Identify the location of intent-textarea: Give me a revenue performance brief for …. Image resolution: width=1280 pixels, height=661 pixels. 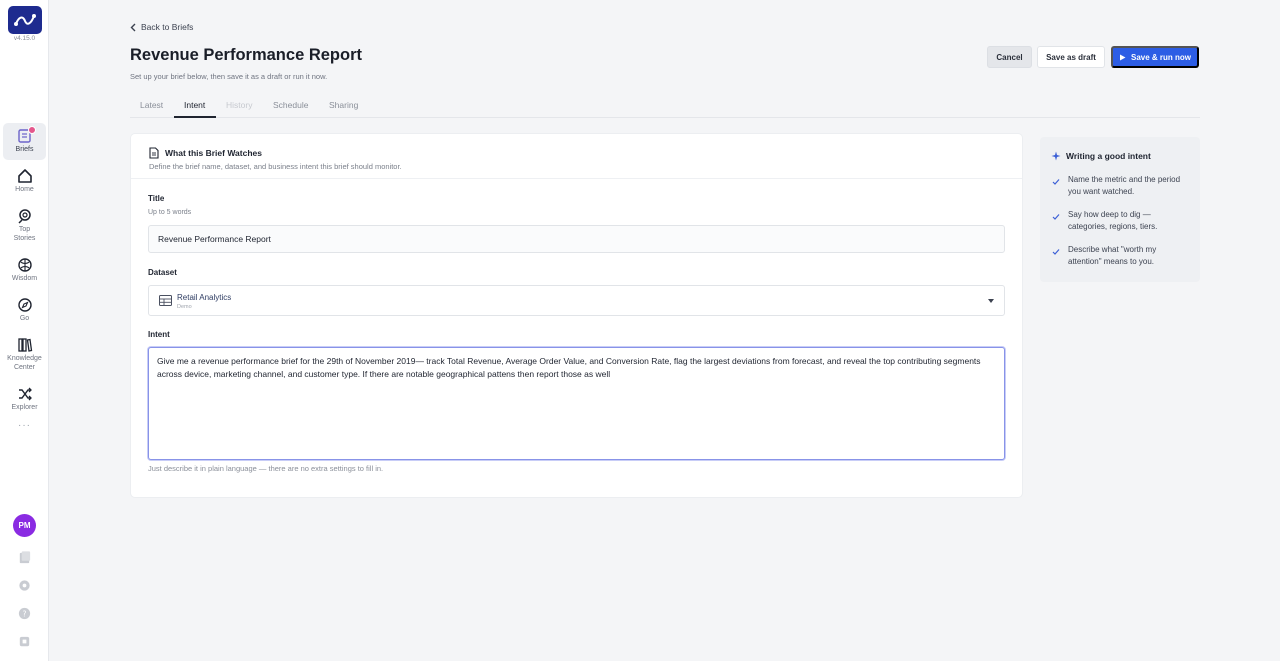
(576, 403).